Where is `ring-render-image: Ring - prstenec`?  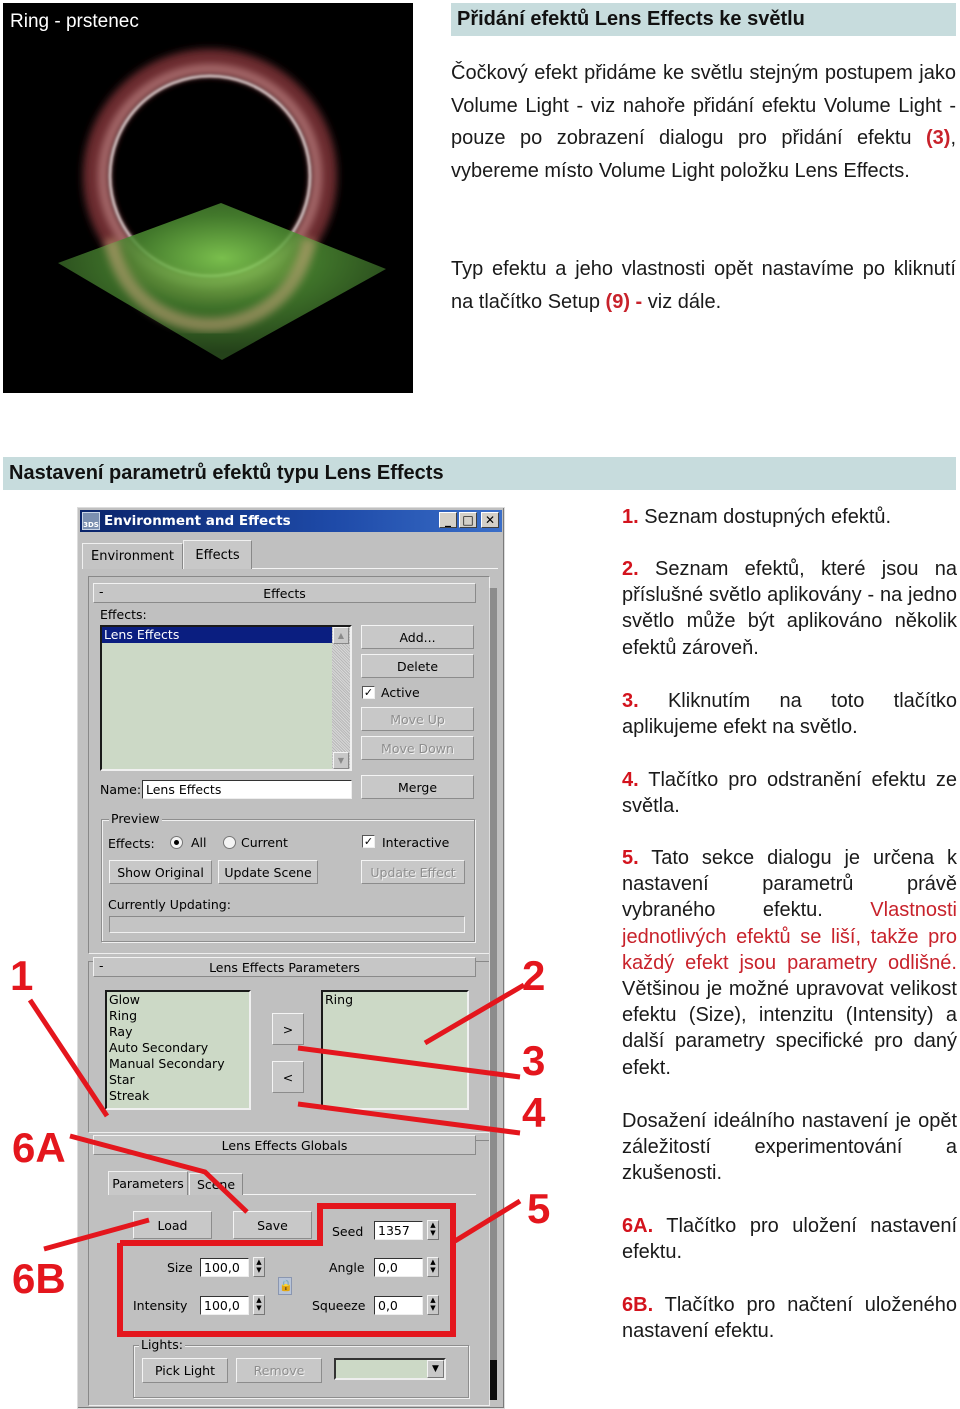
ring-render-image: Ring - prstenec is located at coordinates (208, 198).